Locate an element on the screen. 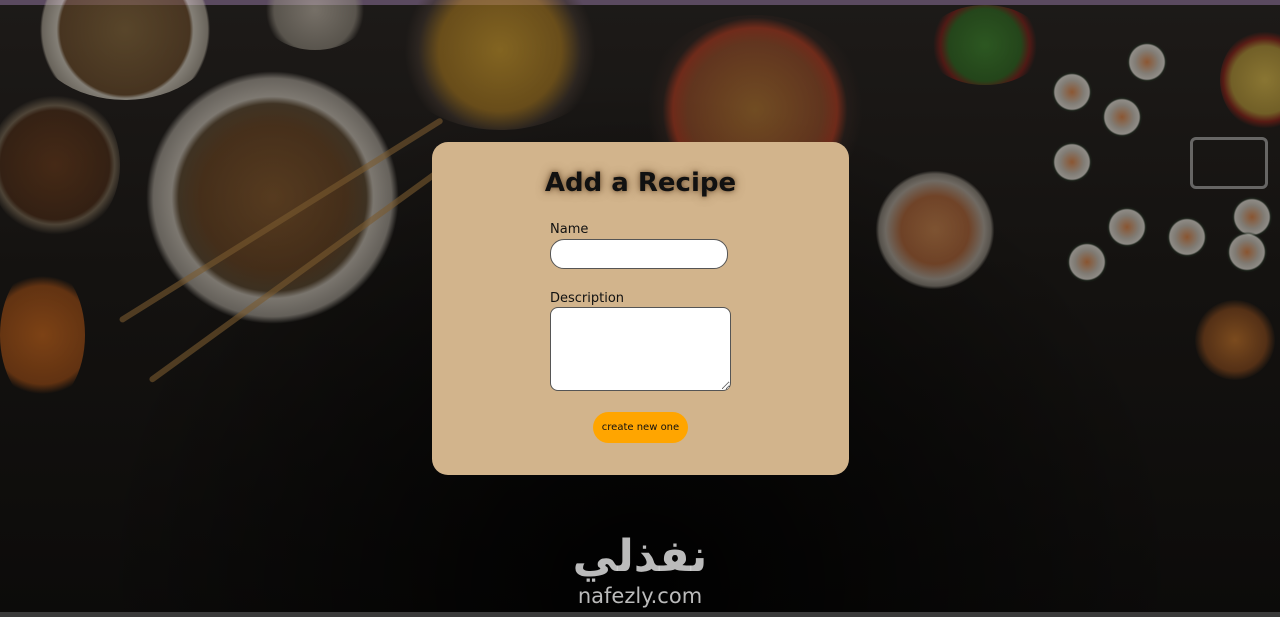 Image resolution: width=1280 pixels, height=617 pixels. name-input is located at coordinates (639, 254).